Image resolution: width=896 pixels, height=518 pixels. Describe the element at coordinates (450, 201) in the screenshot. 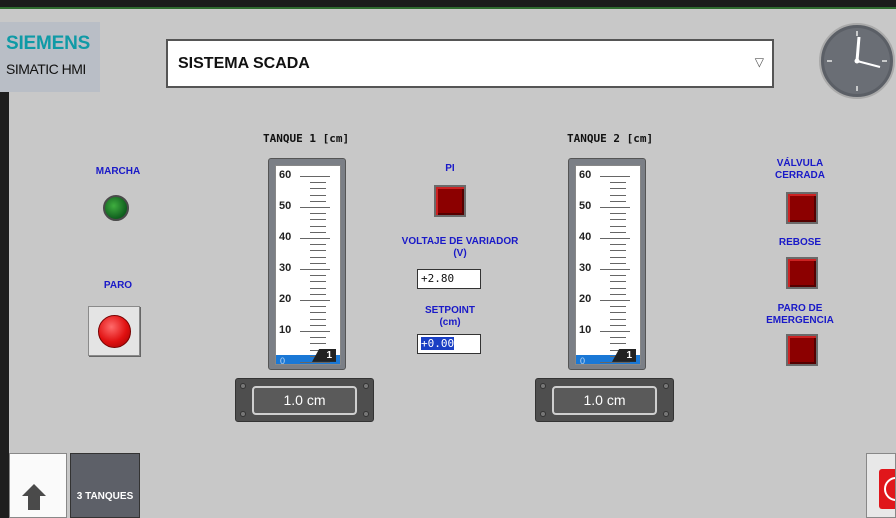

I see `pi-indicator` at that location.